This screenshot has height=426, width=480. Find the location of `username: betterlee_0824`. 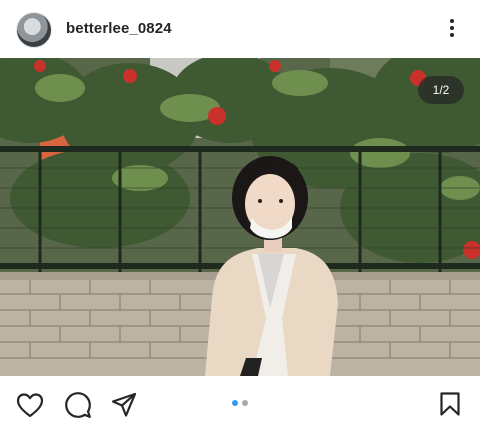

username: betterlee_0824 is located at coordinates (119, 28).